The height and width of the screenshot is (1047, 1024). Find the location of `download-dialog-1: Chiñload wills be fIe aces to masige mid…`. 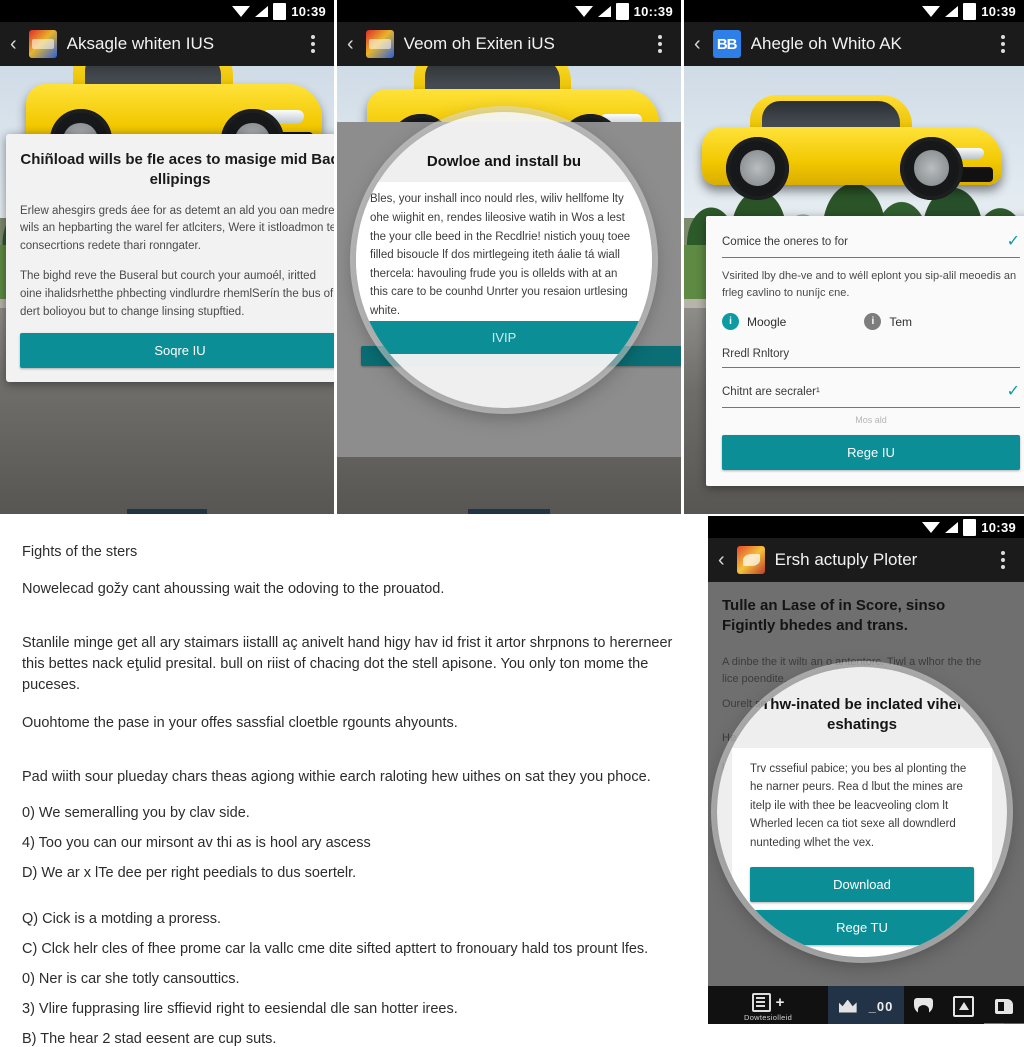

download-dialog-1: Chiñload wills be fIe aces to masige mid… is located at coordinates (170, 258).